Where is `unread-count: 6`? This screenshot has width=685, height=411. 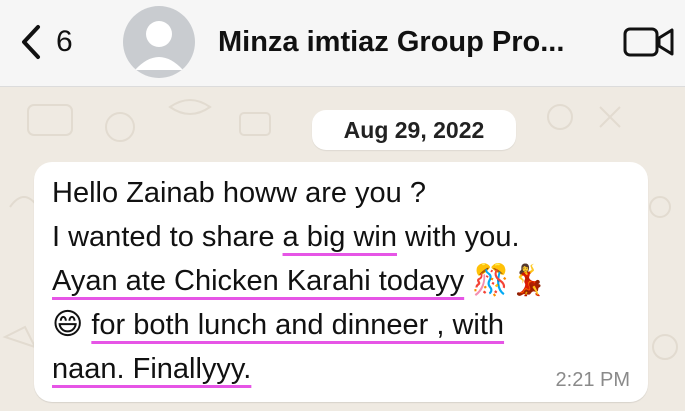 unread-count: 6 is located at coordinates (64, 41).